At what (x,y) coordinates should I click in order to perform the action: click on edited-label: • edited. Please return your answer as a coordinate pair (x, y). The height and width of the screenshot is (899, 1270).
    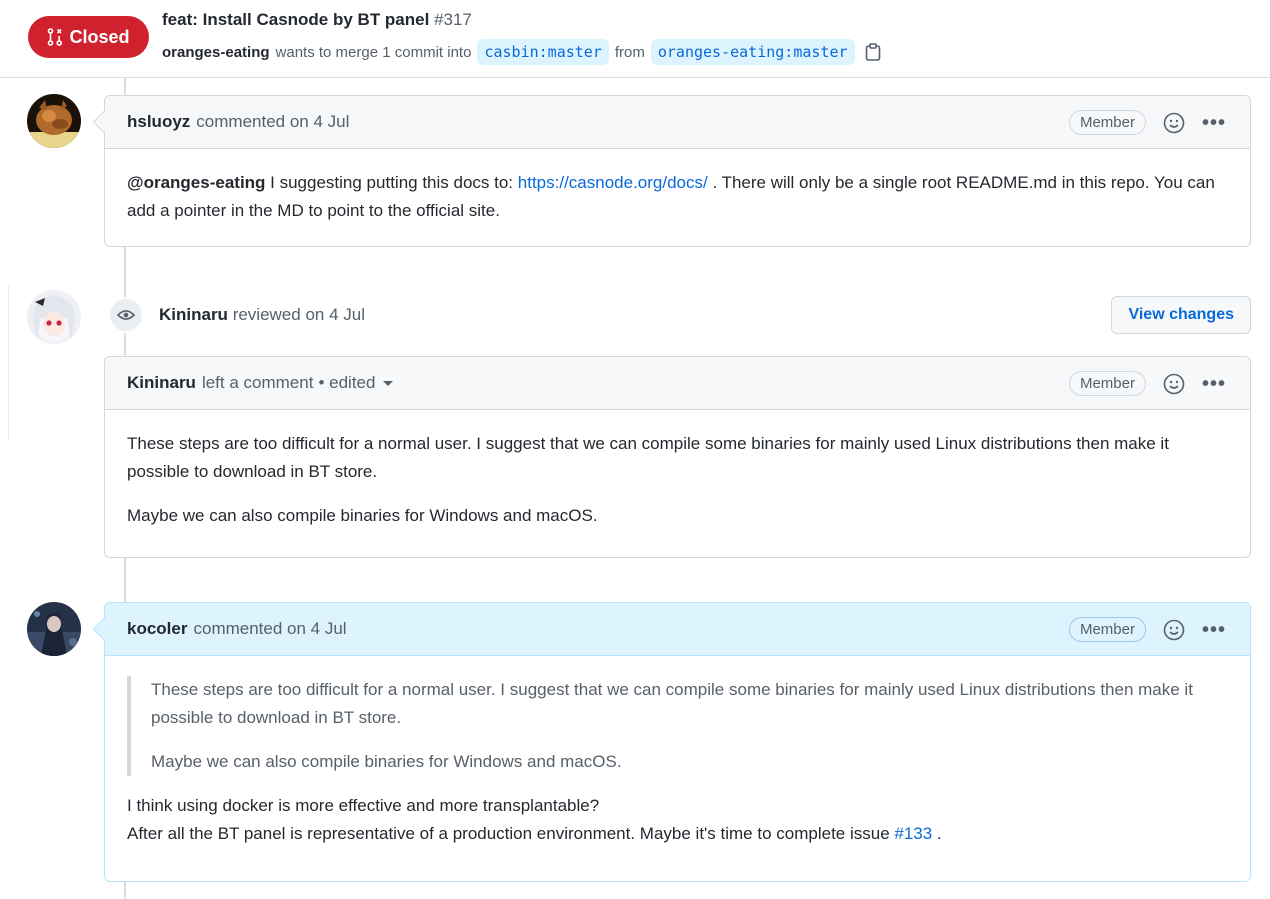
    Looking at the image, I should click on (347, 382).